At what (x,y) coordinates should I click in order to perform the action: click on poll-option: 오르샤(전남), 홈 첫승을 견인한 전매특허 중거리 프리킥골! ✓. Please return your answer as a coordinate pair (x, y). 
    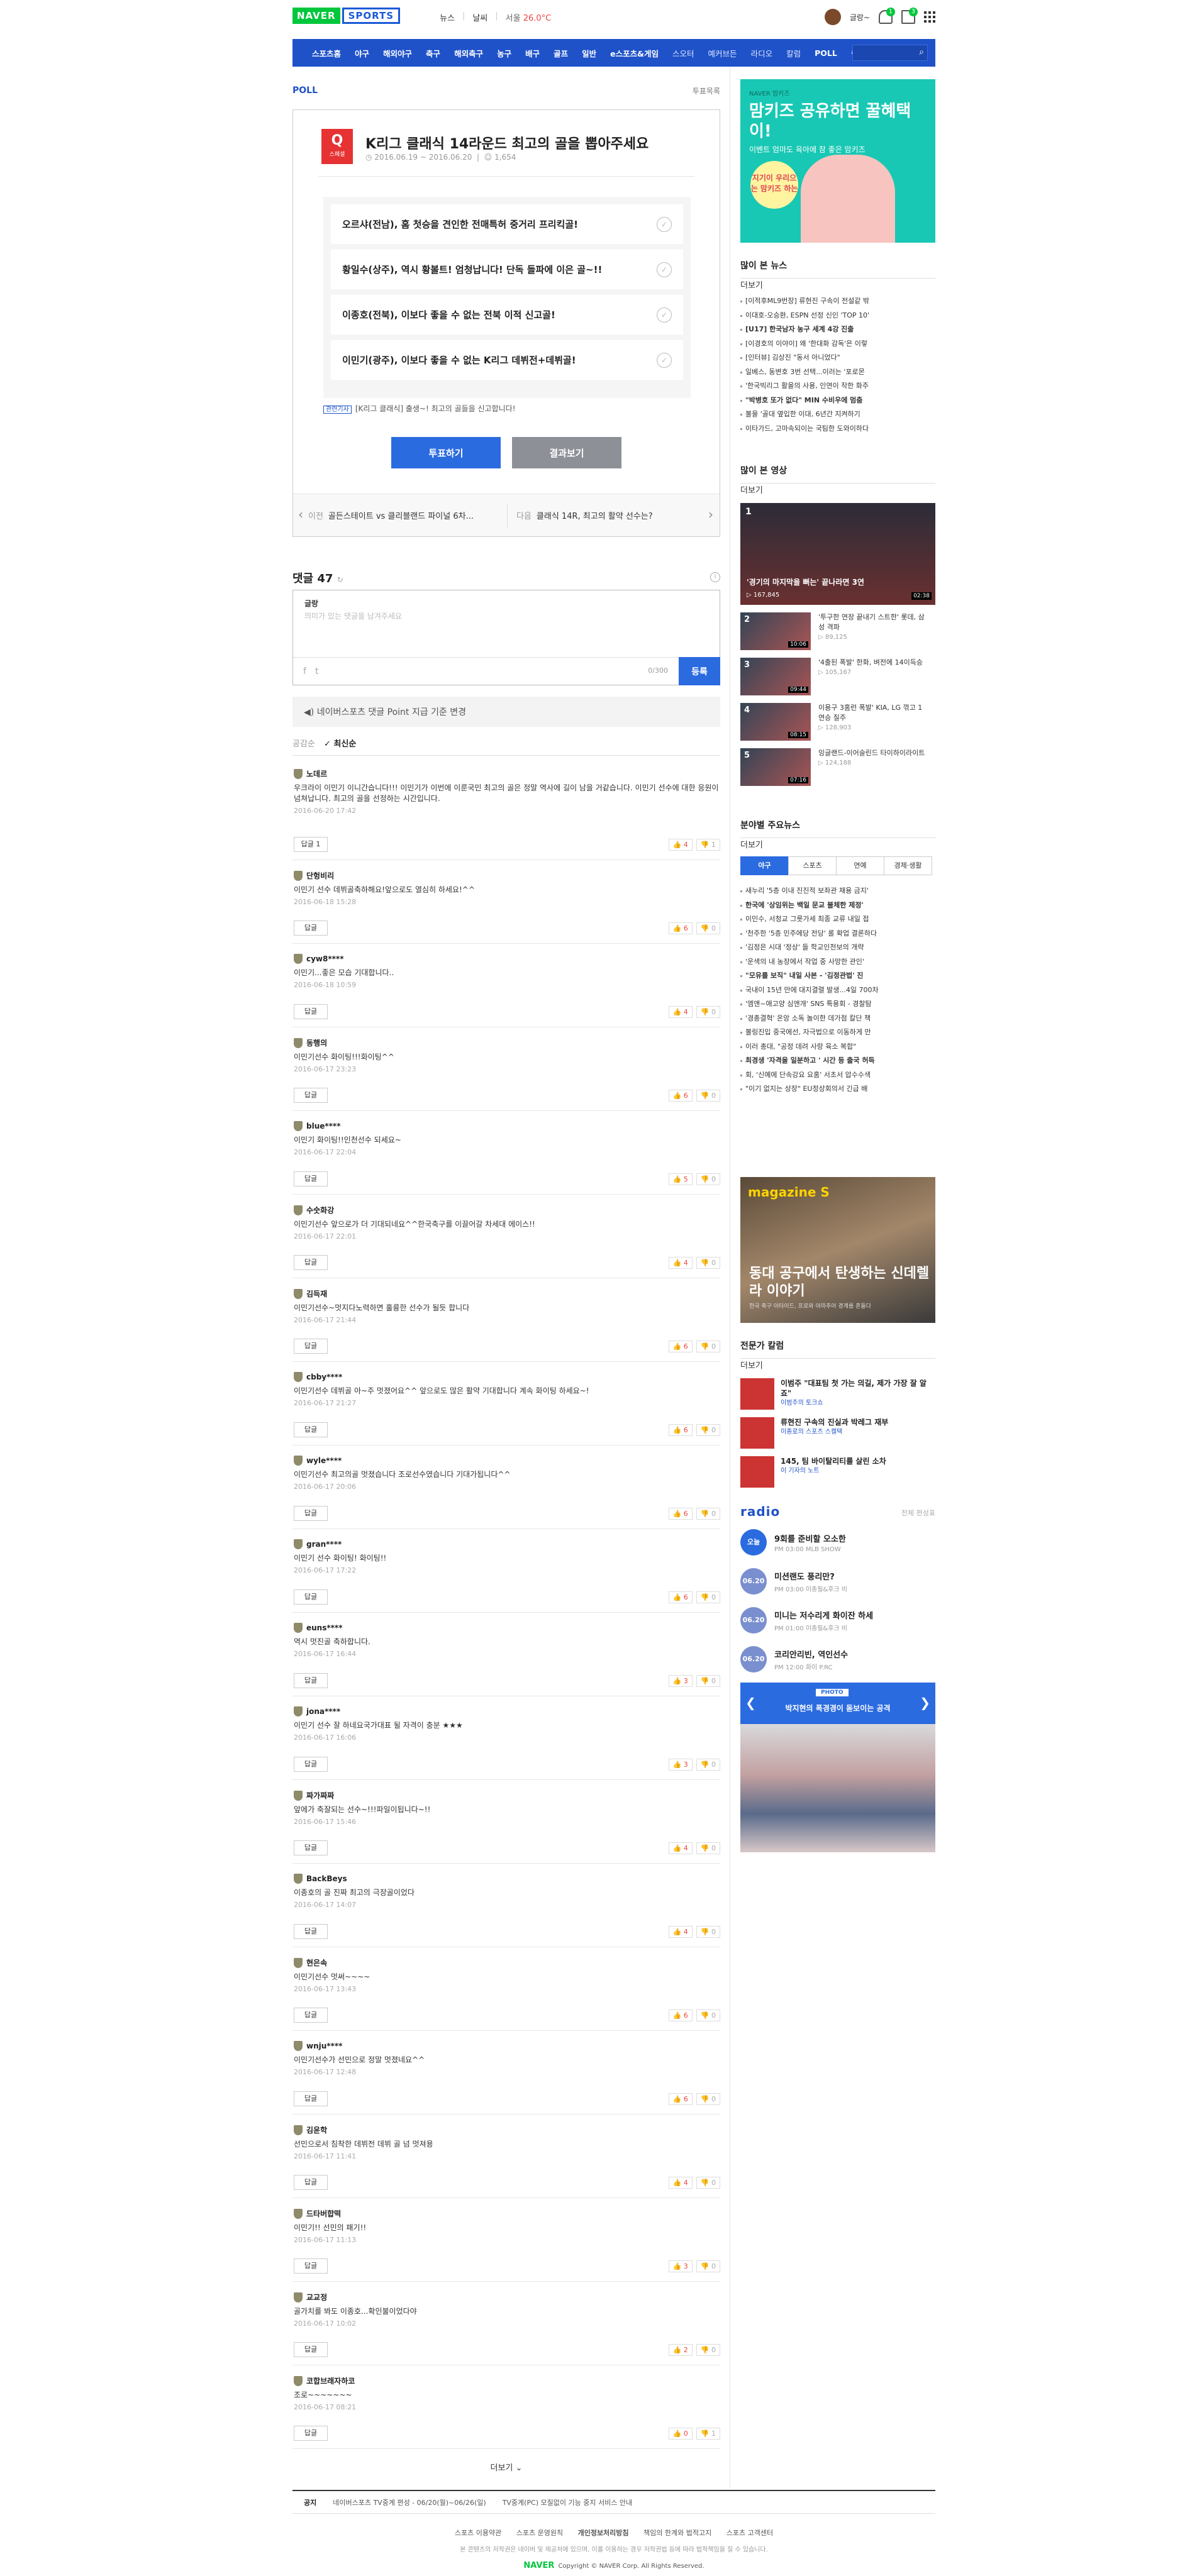
    Looking at the image, I should click on (507, 224).